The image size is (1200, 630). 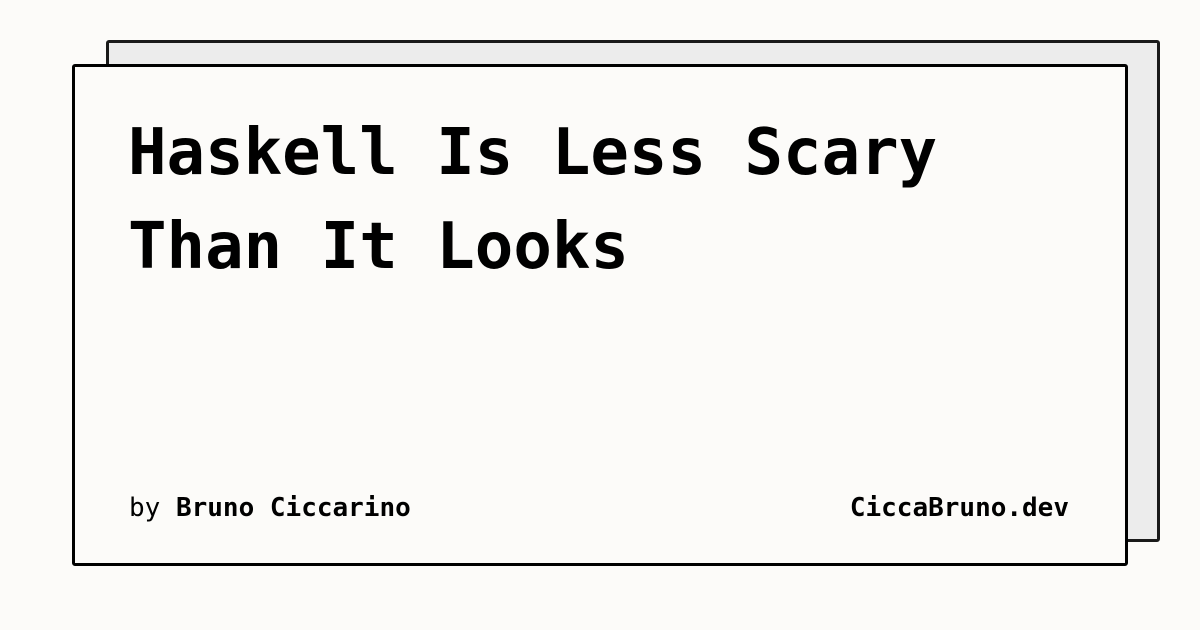 What do you see at coordinates (533, 153) in the screenshot?
I see `title-line-1: Haskell Is Less Scary` at bounding box center [533, 153].